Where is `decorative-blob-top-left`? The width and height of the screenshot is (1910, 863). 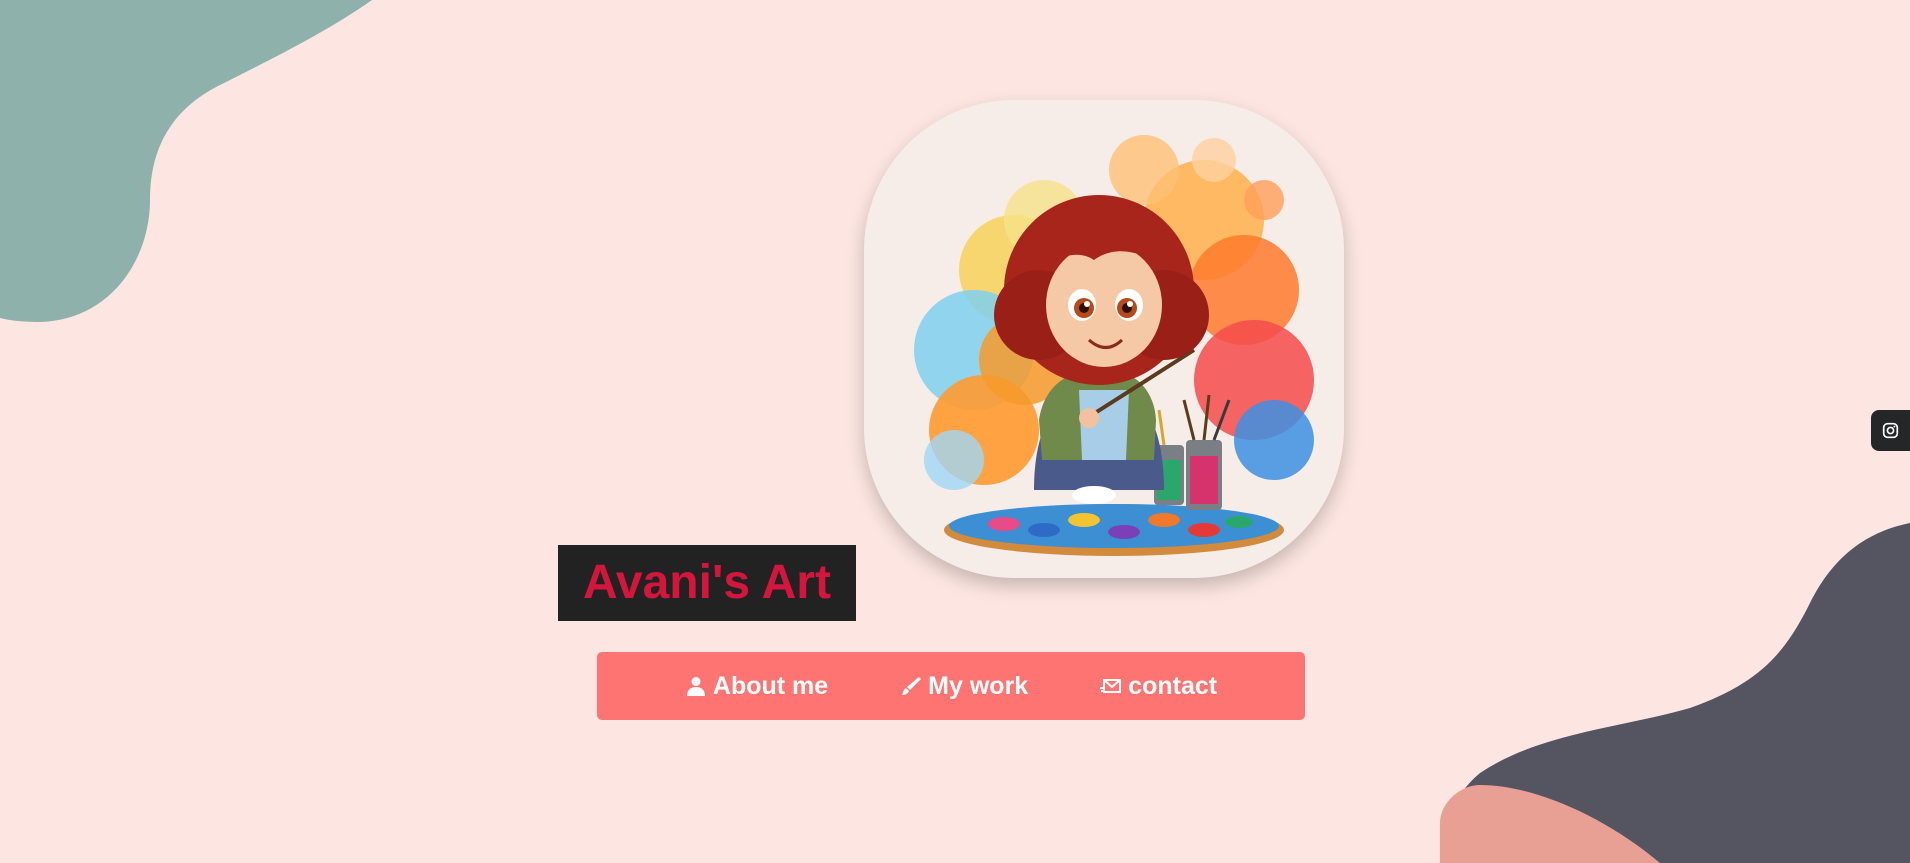
decorative-blob-top-left is located at coordinates (186, 161).